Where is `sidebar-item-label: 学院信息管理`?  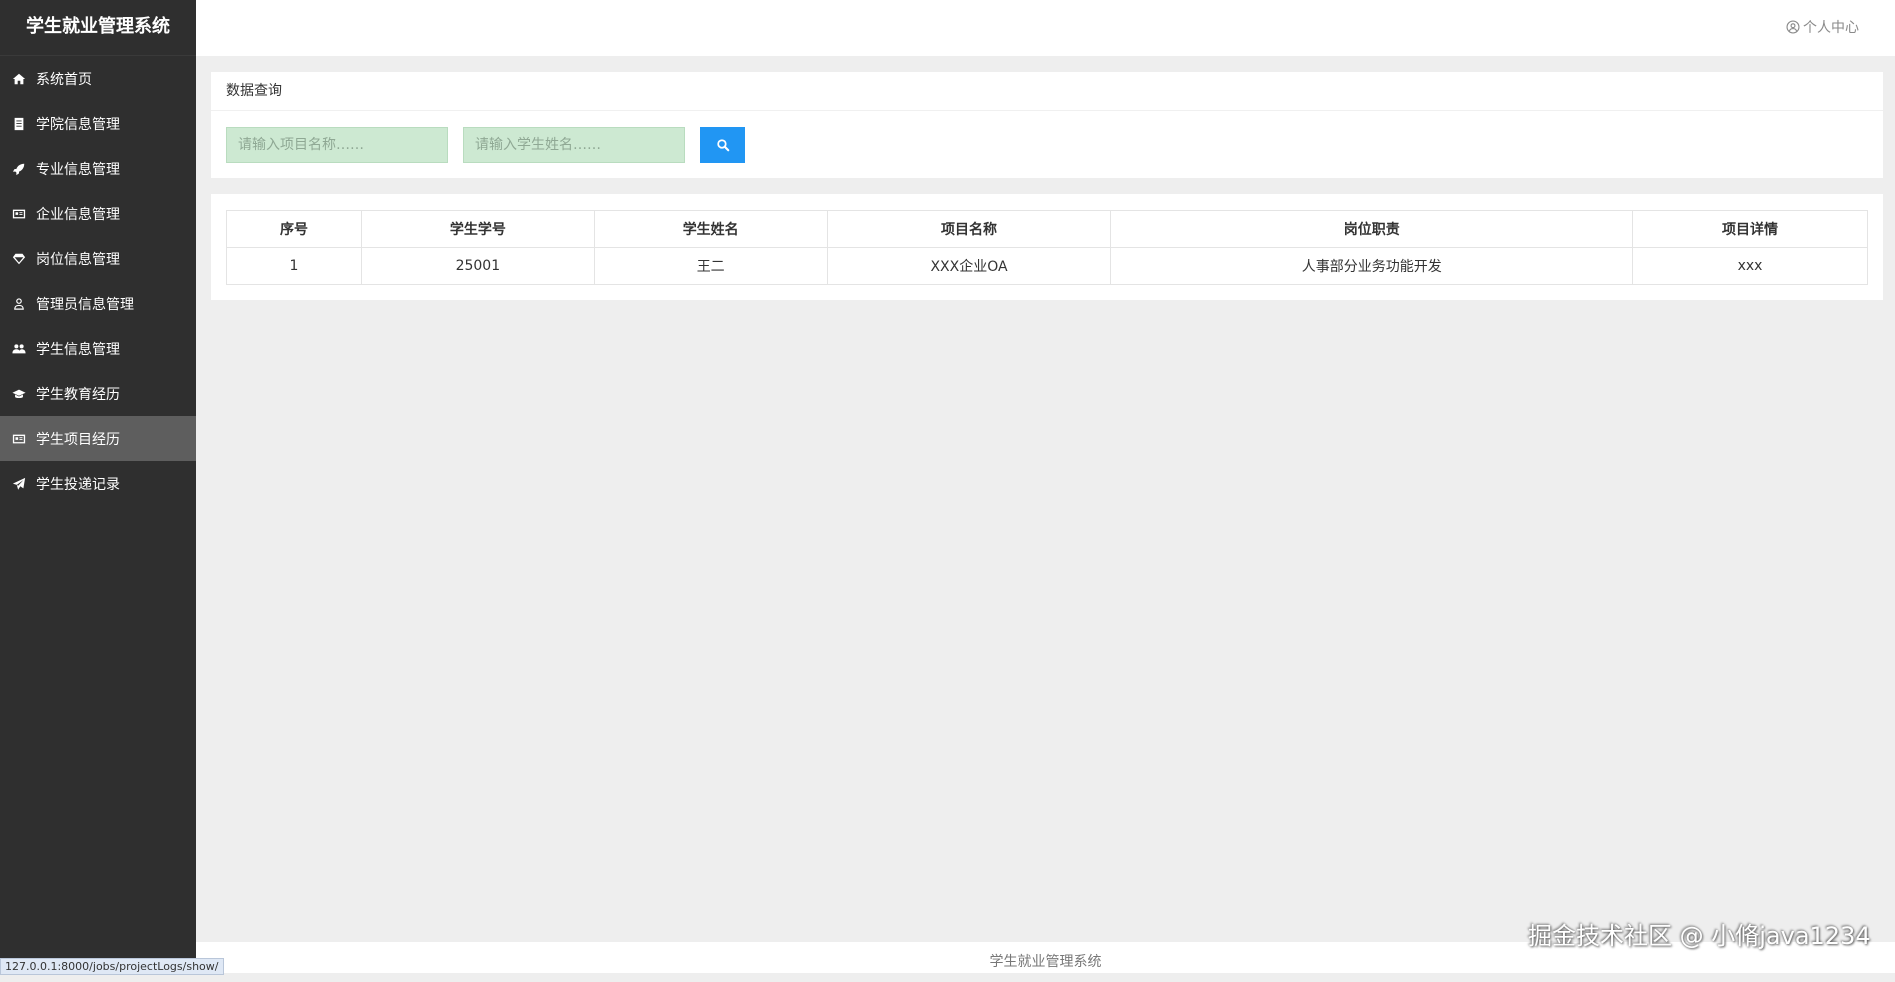 sidebar-item-label: 学院信息管理 is located at coordinates (78, 124).